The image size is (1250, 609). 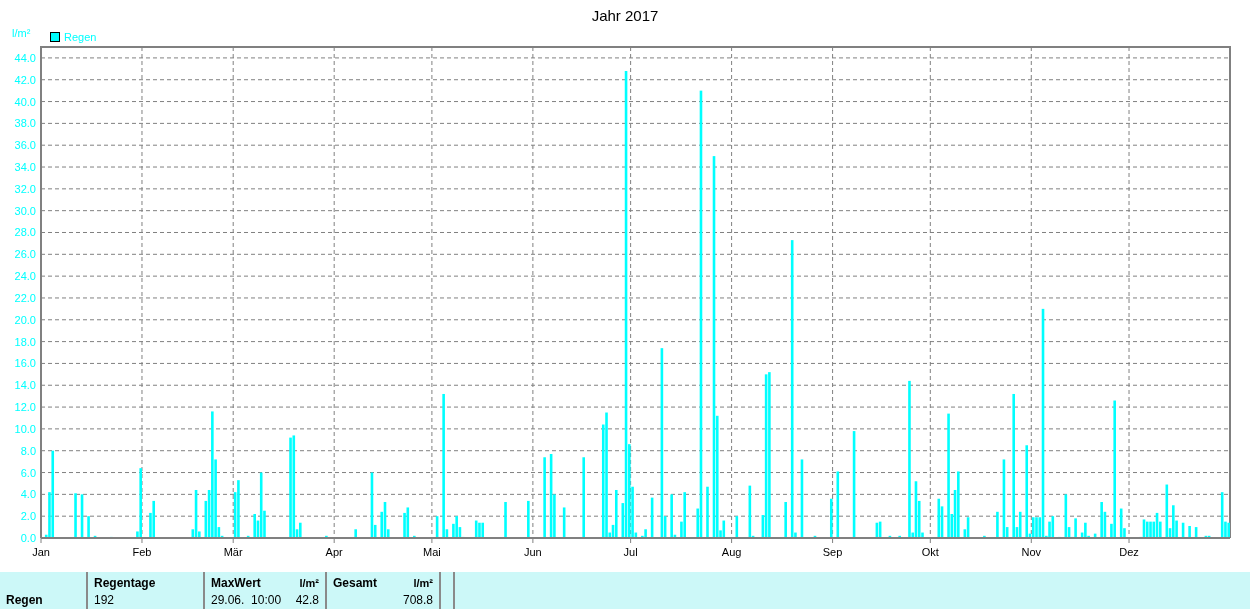 What do you see at coordinates (25, 276) in the screenshot?
I see `y-tick-label: 24.0` at bounding box center [25, 276].